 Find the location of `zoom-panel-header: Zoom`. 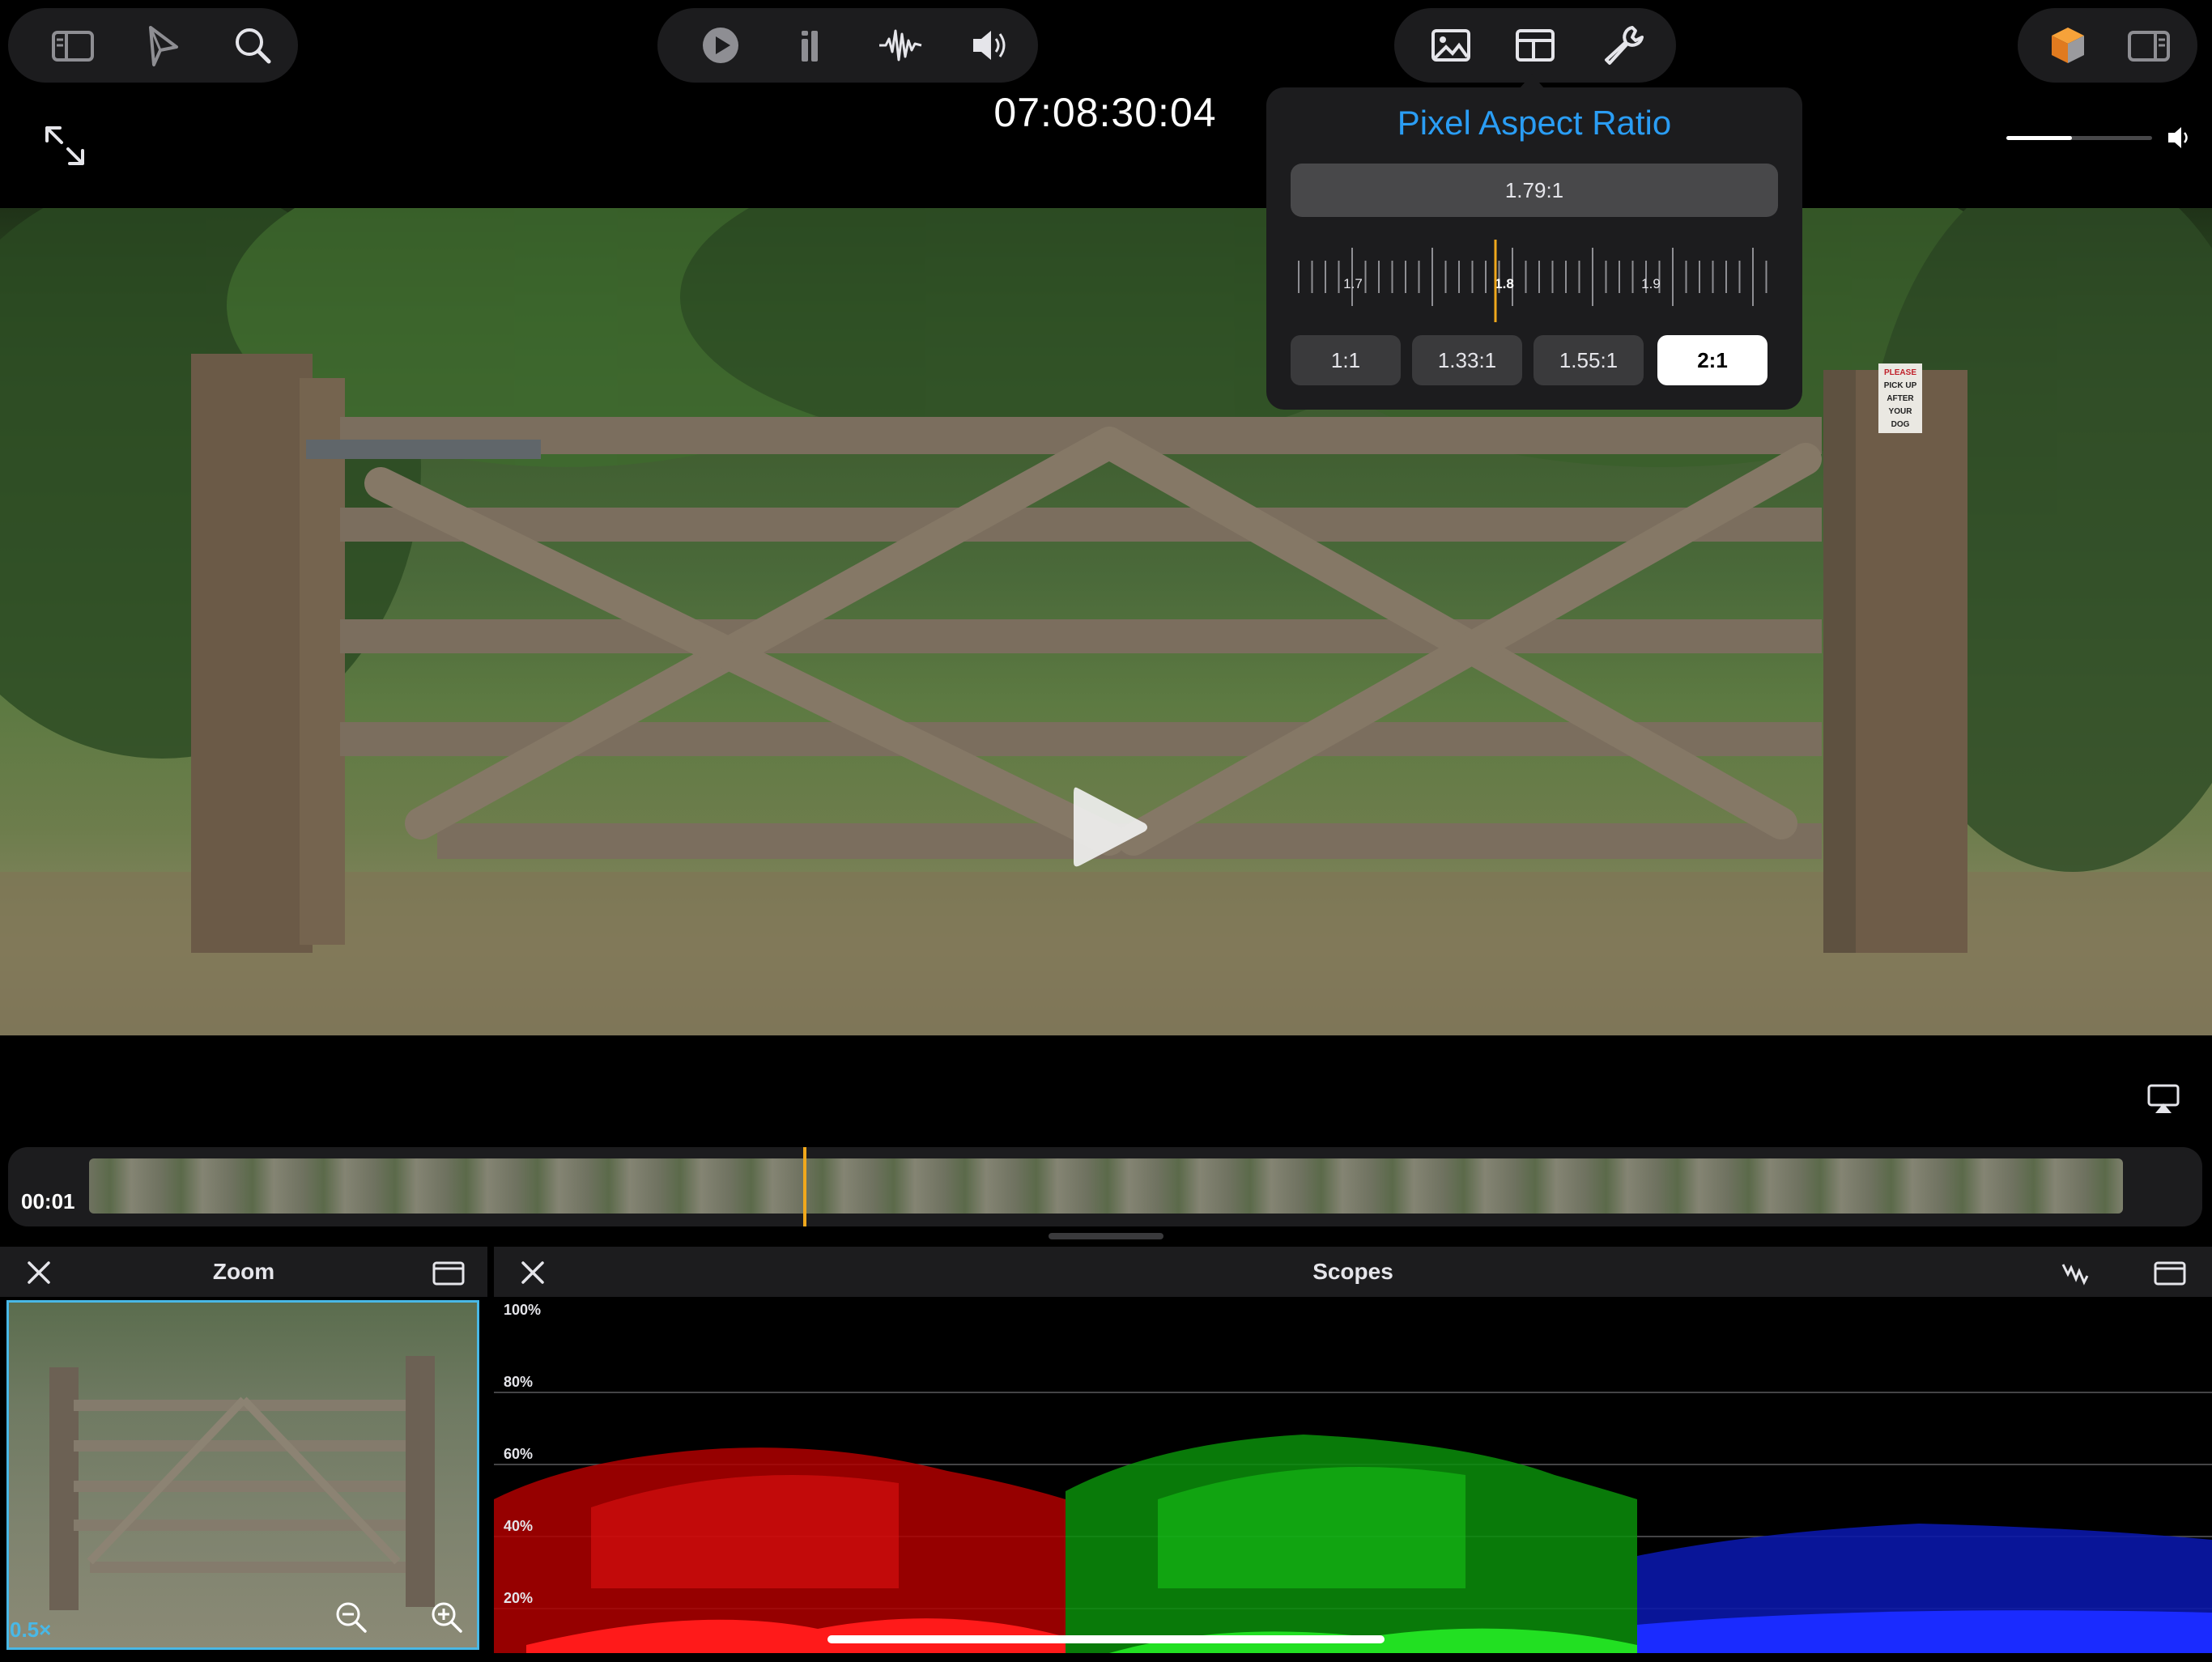

zoom-panel-header: Zoom is located at coordinates (244, 1272).